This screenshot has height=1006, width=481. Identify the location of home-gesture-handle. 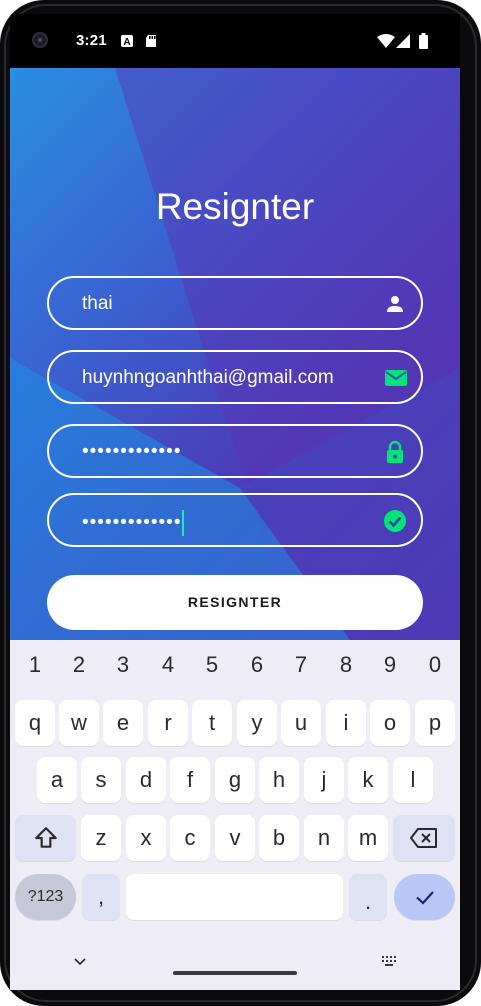
(235, 973).